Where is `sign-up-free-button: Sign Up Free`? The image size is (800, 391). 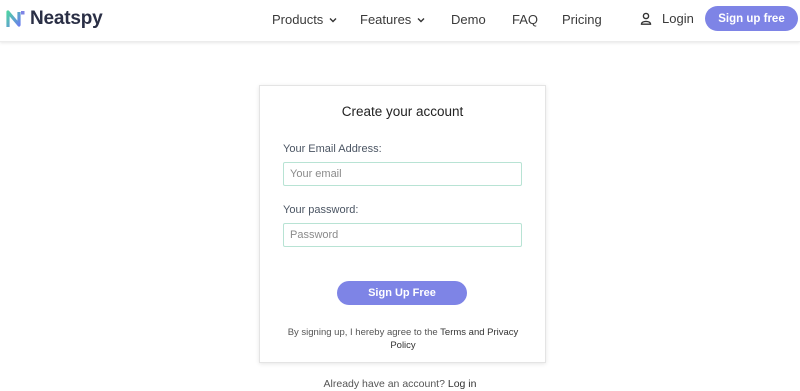 sign-up-free-button: Sign Up Free is located at coordinates (402, 293).